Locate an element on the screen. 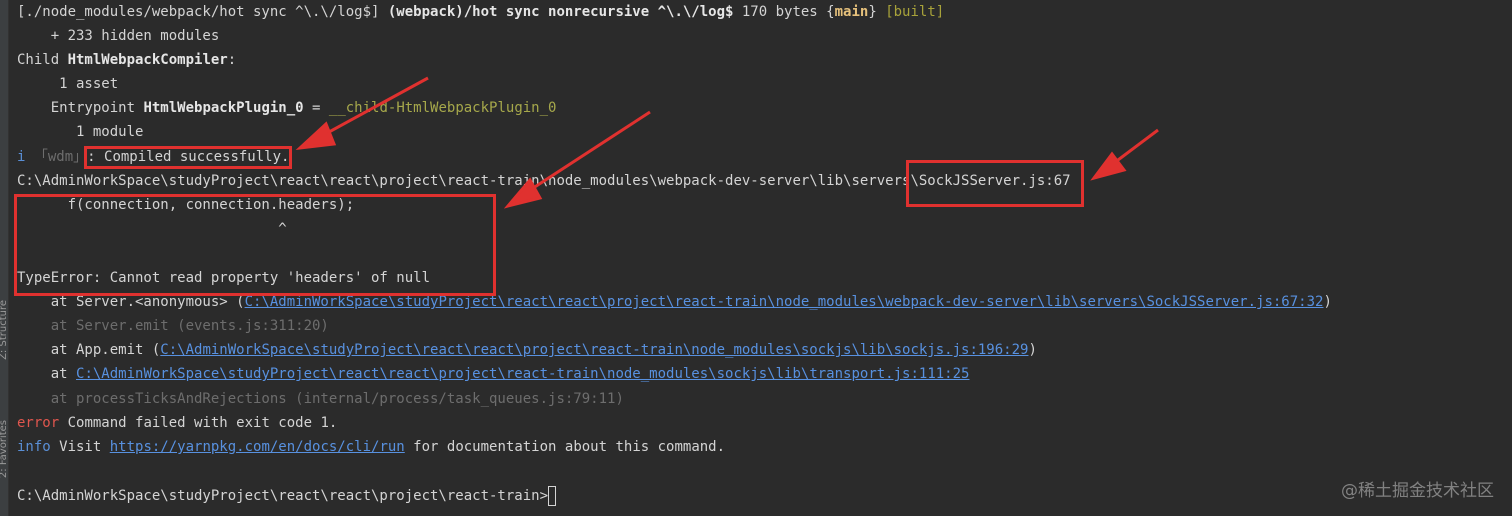 This screenshot has width=1512, height=516. watermark: @稀土掘金技术社区 is located at coordinates (1417, 491).